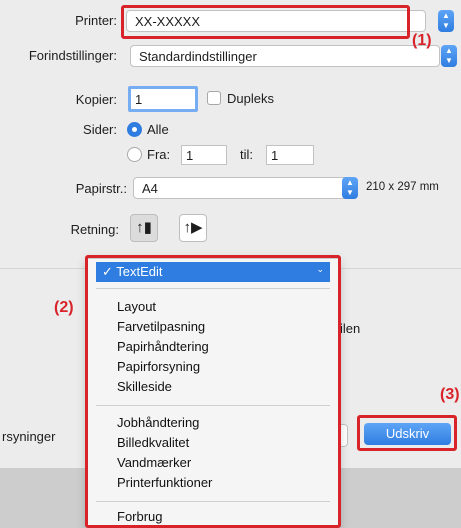 Image resolution: width=461 pixels, height=528 pixels. Describe the element at coordinates (96, 99) in the screenshot. I see `copies-label: Kopier:` at that location.